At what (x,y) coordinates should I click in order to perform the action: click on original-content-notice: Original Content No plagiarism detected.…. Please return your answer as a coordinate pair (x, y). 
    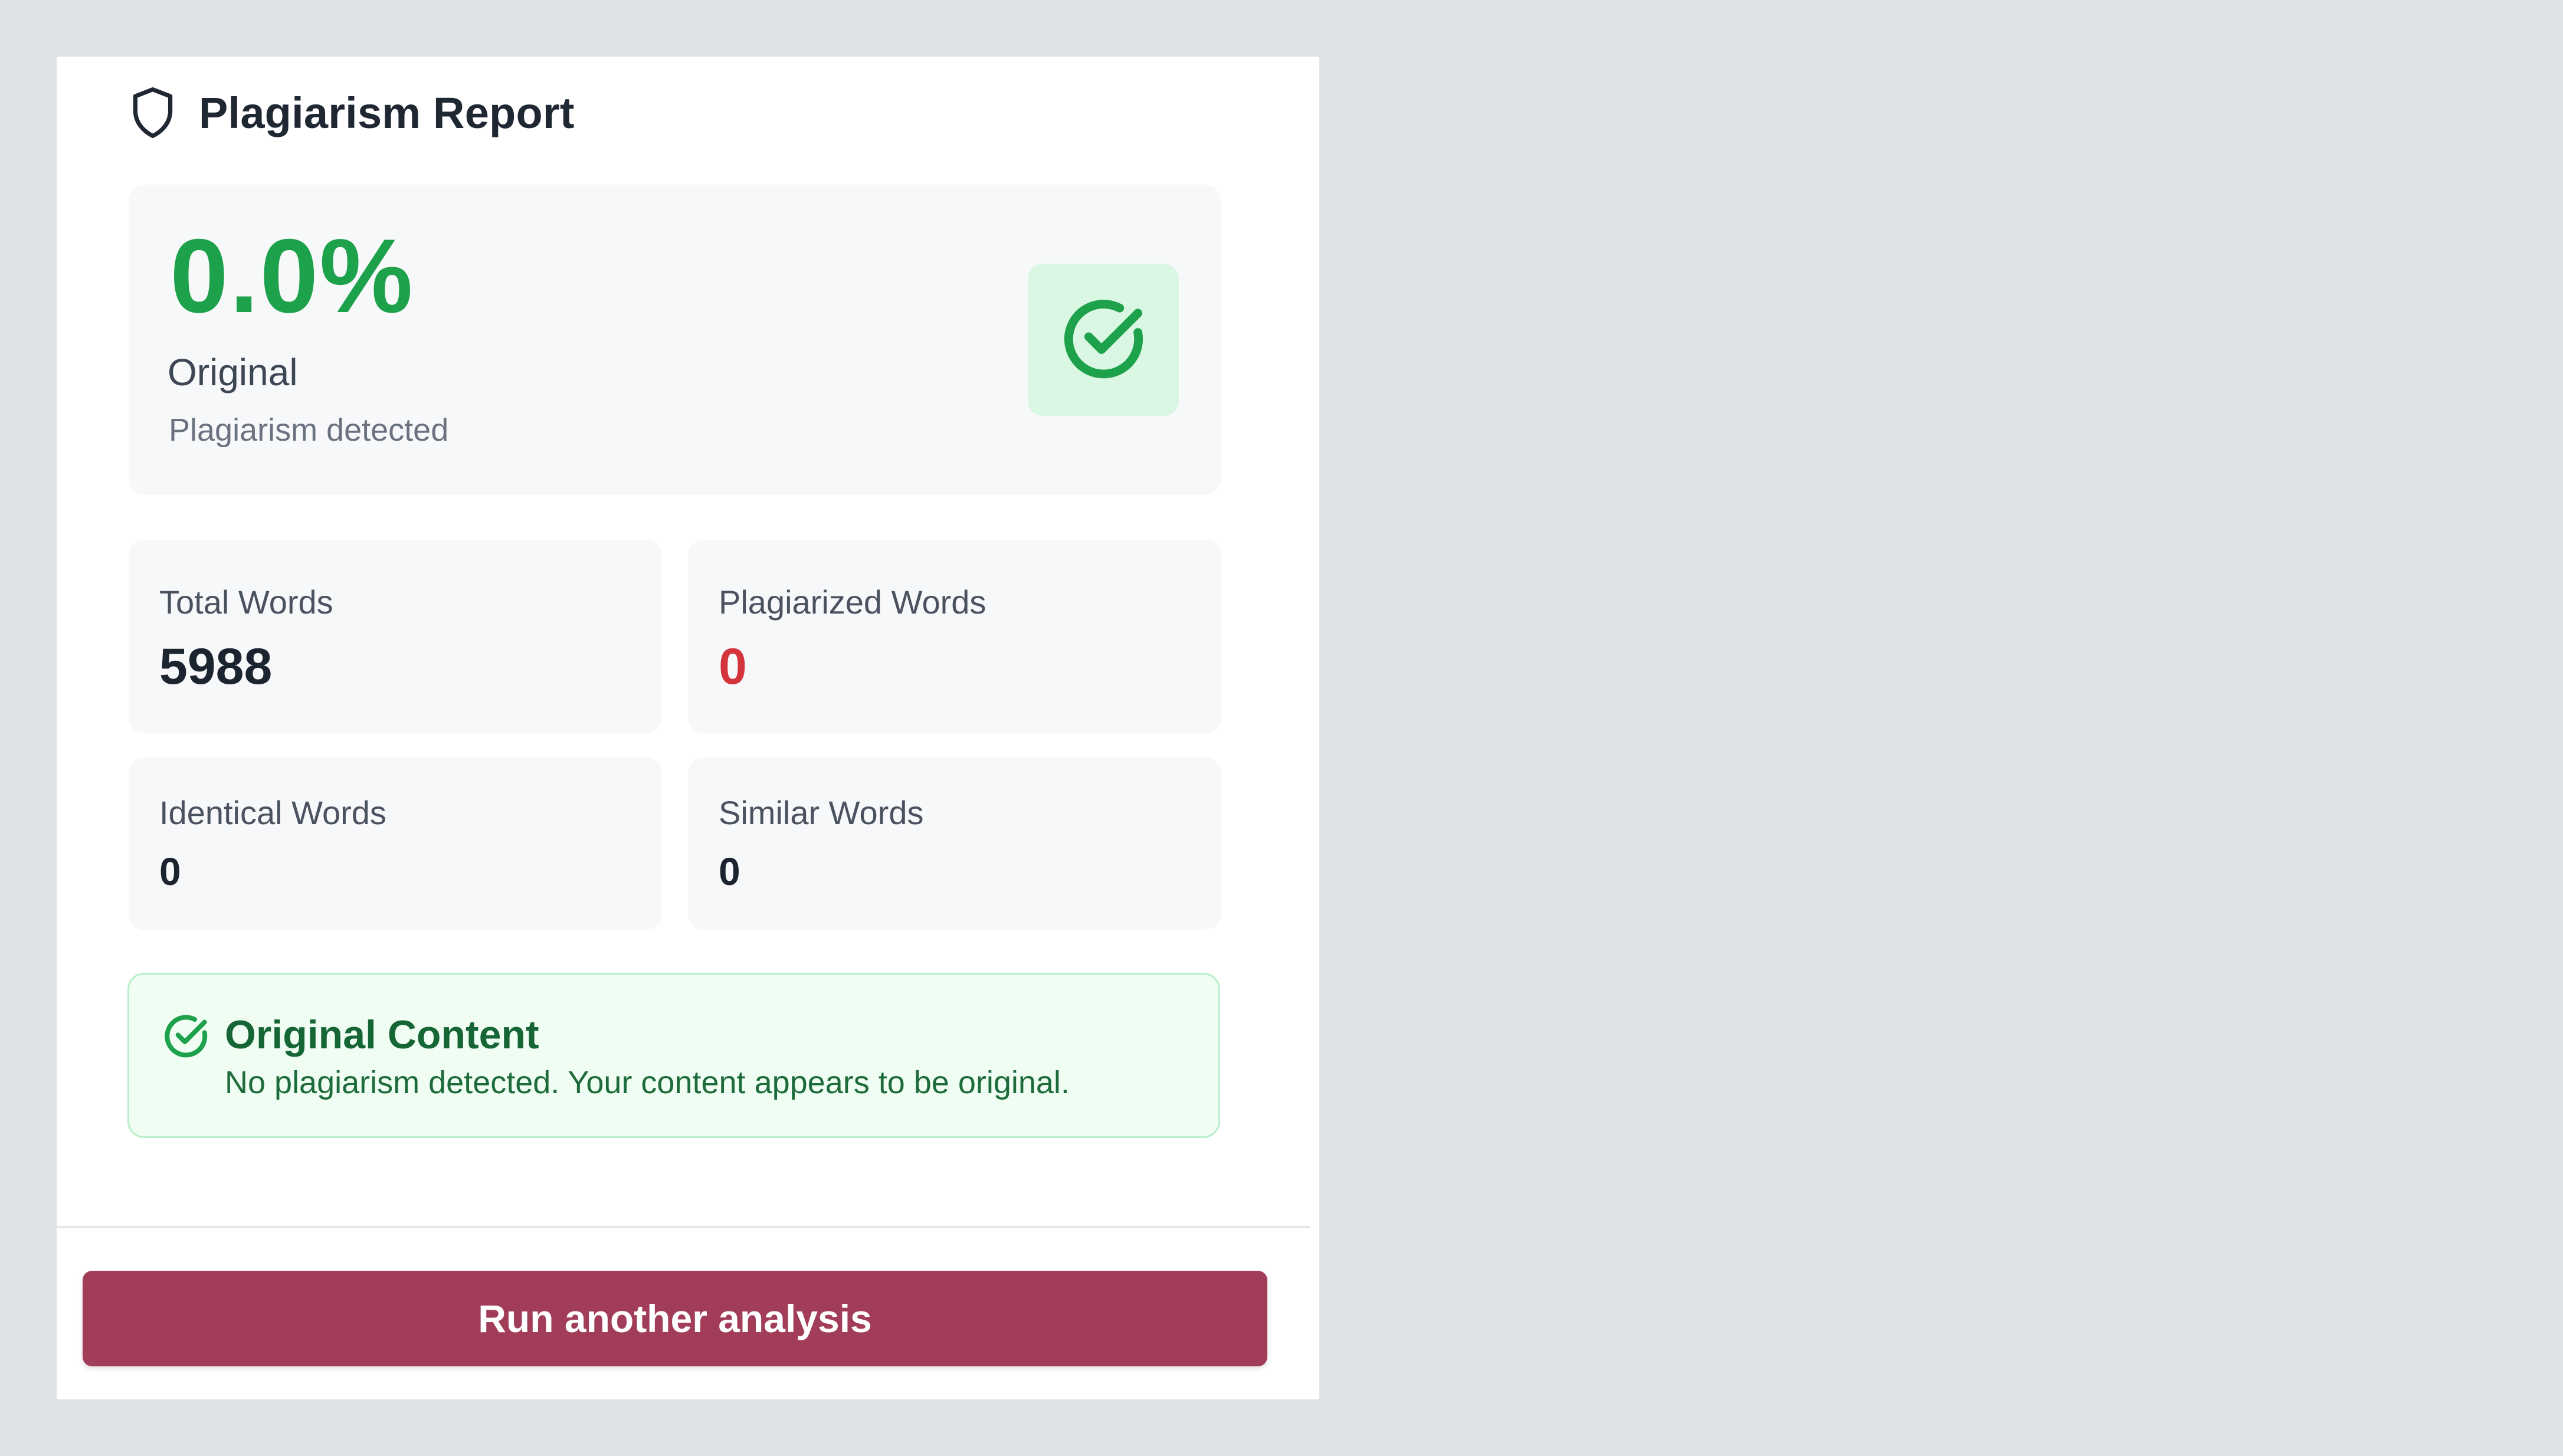
    Looking at the image, I should click on (673, 1055).